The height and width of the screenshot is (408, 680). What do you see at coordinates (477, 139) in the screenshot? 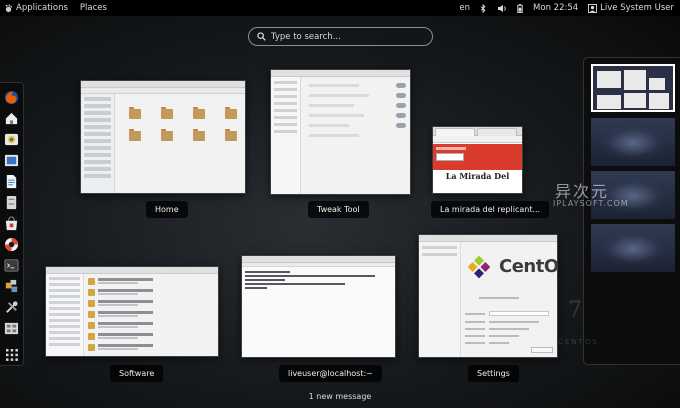
I see `url-bar` at bounding box center [477, 139].